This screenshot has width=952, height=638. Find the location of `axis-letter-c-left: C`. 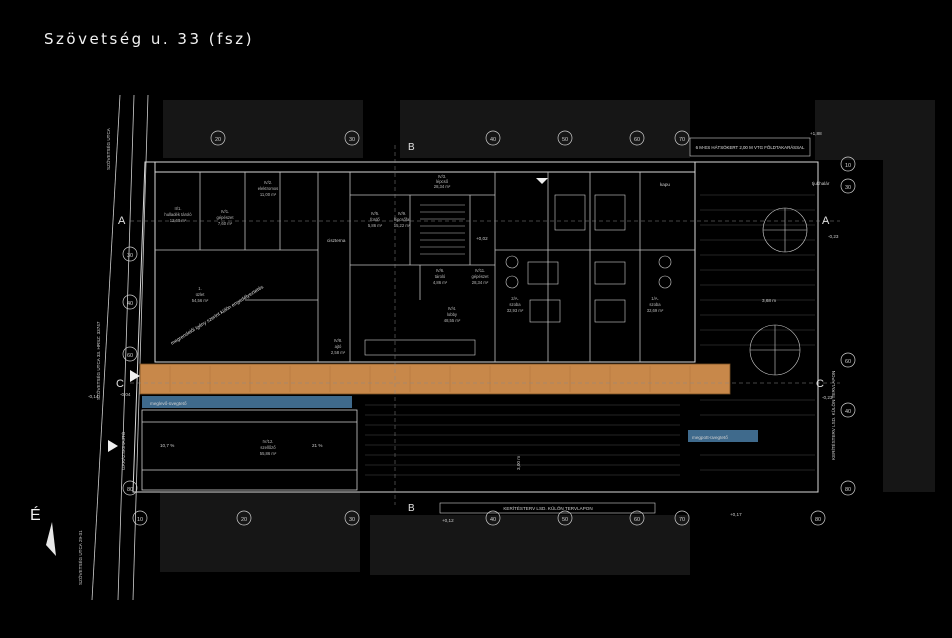

axis-letter-c-left: C is located at coordinates (120, 384).